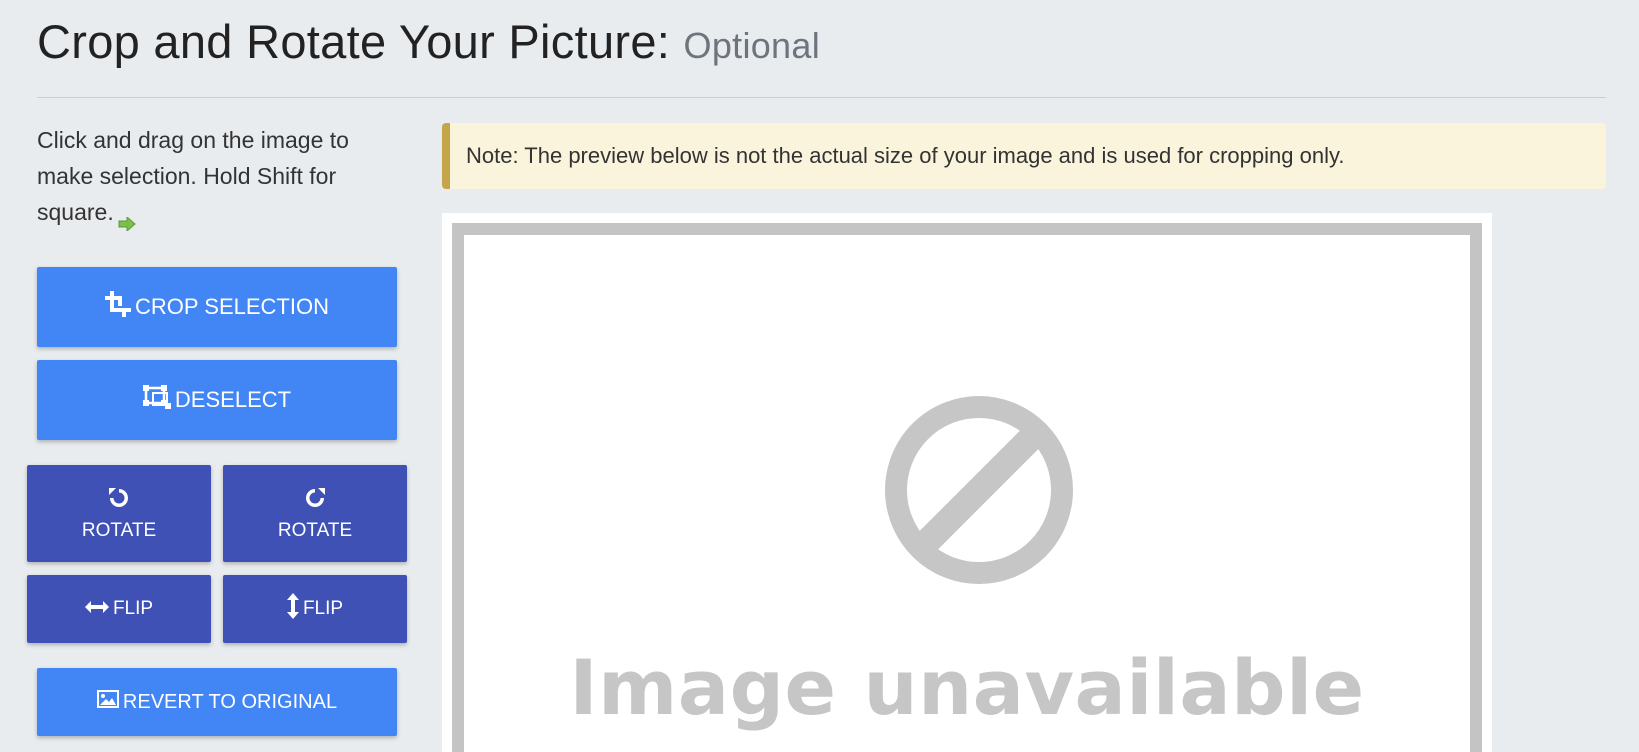  I want to click on rotate-right-button: ROTATE, so click(315, 513).